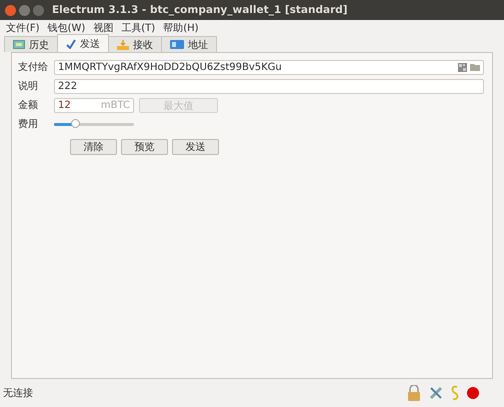  I want to click on slider-thumb, so click(75, 123).